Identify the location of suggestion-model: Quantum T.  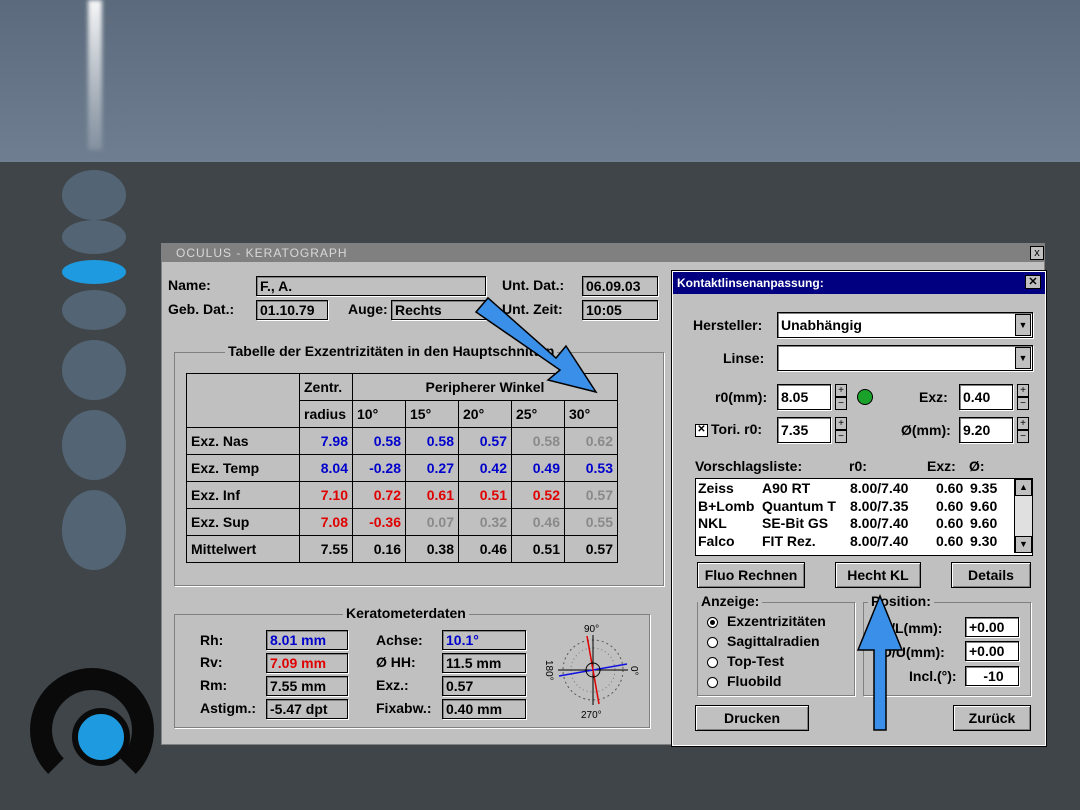
(799, 506).